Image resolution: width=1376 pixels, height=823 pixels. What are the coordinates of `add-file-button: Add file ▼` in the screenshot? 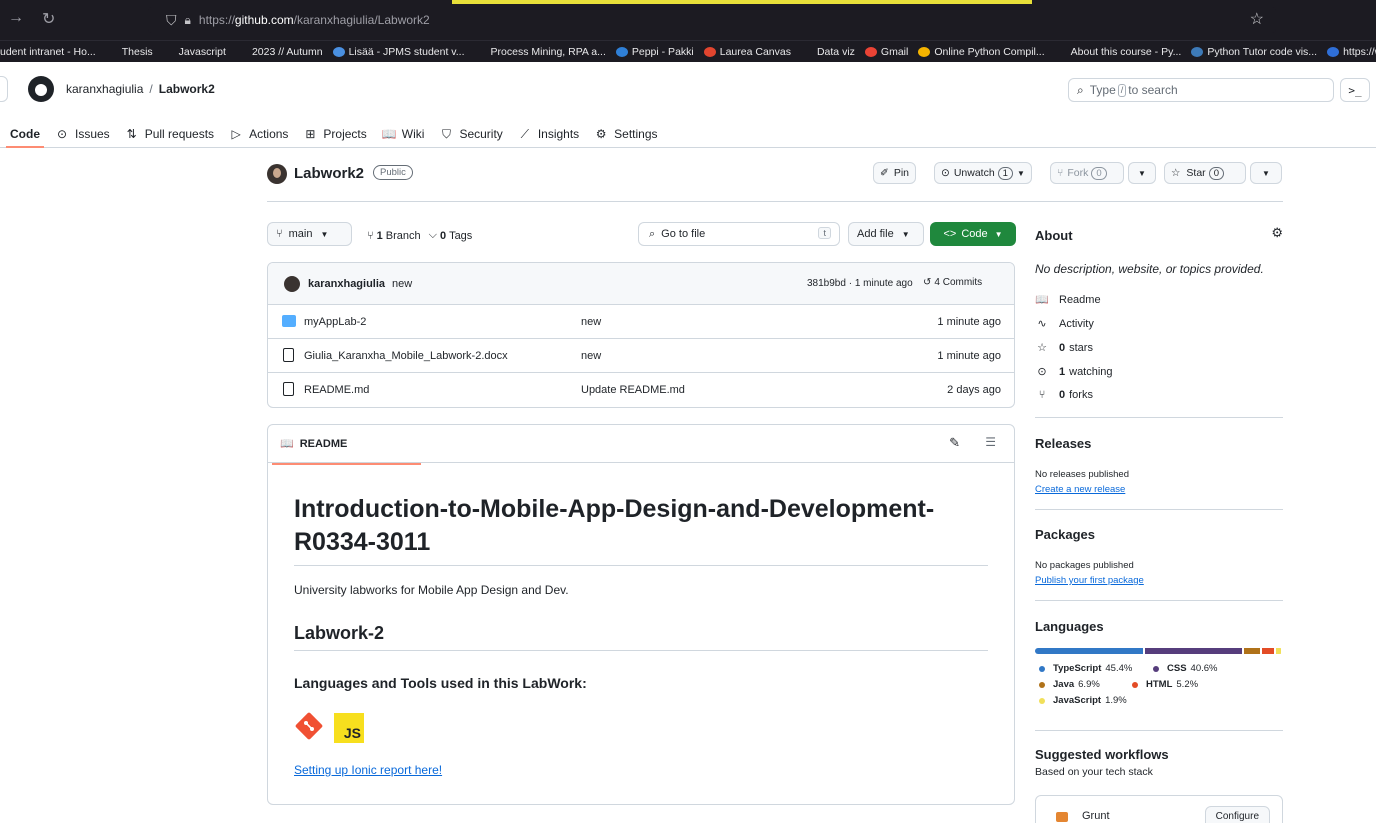 It's located at (886, 234).